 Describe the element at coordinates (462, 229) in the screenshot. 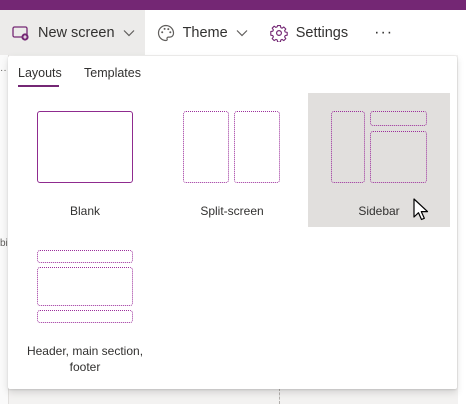

I see `background-panel` at that location.